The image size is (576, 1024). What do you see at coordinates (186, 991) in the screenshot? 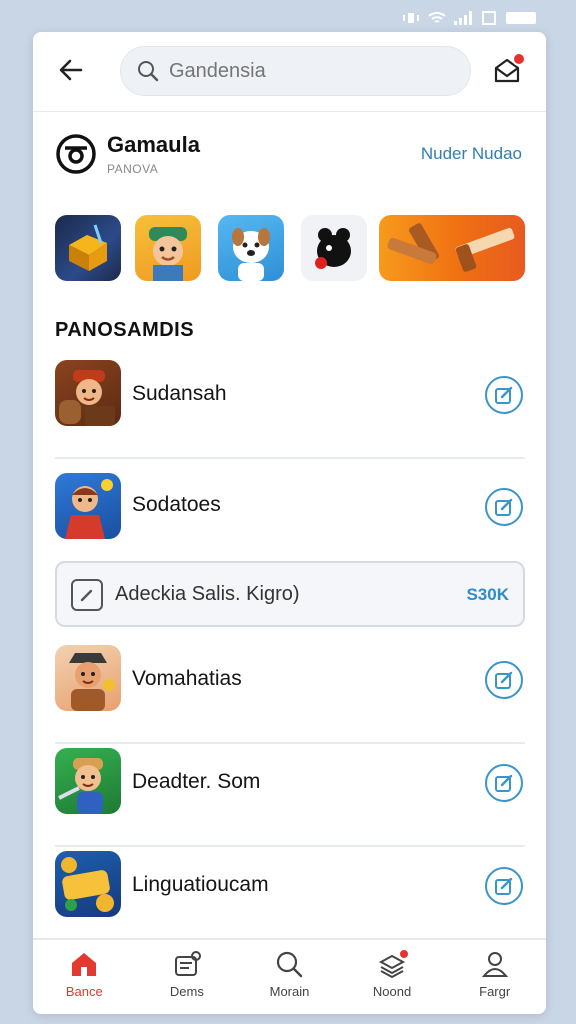
I see `nav-label: Dems` at bounding box center [186, 991].